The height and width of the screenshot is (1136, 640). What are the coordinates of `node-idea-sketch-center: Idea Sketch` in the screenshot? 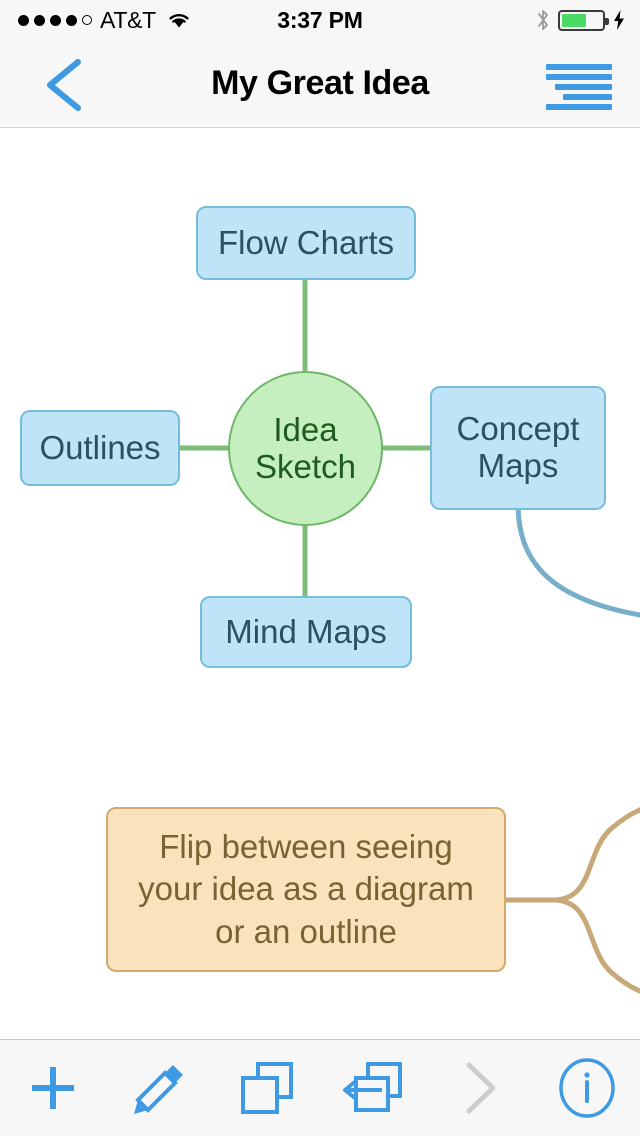 It's located at (305, 448).